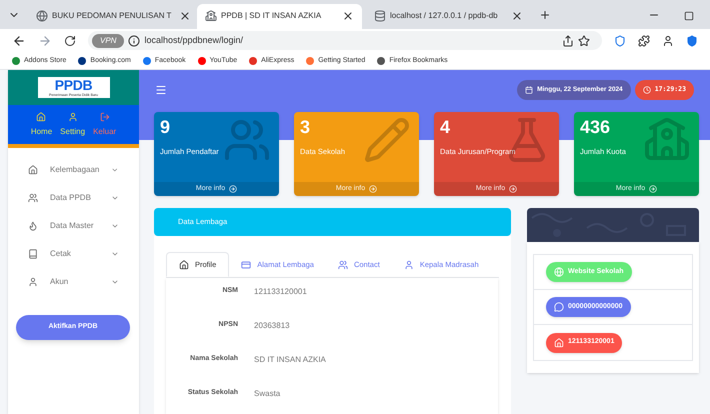 Image resolution: width=710 pixels, height=414 pixels. I want to click on chat-icon, so click(559, 307).